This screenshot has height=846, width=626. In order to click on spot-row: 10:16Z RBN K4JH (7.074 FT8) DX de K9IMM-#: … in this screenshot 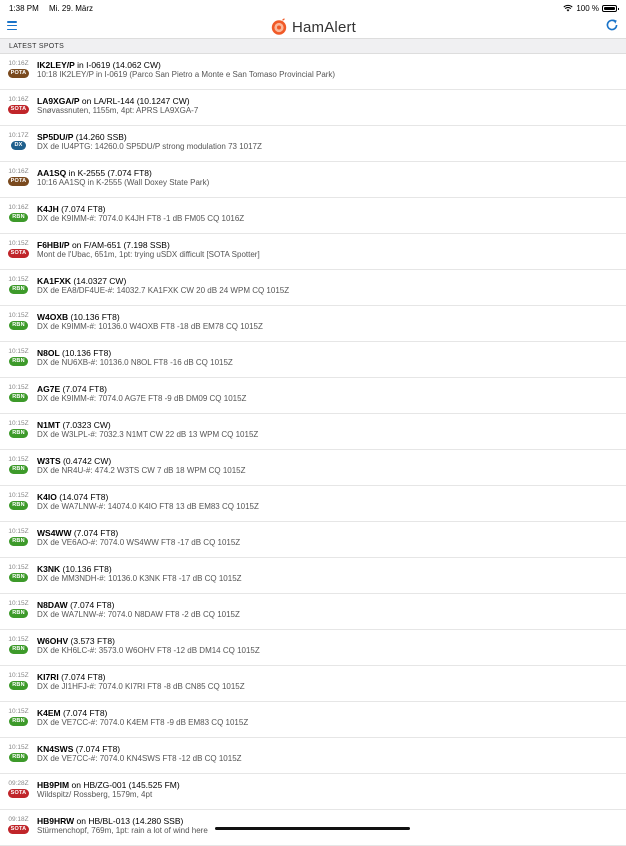, I will do `click(313, 216)`.